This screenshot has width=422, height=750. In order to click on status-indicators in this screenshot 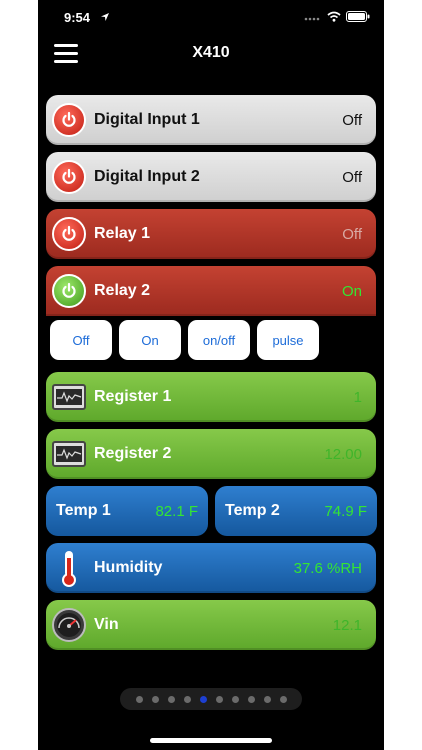, I will do `click(337, 16)`.